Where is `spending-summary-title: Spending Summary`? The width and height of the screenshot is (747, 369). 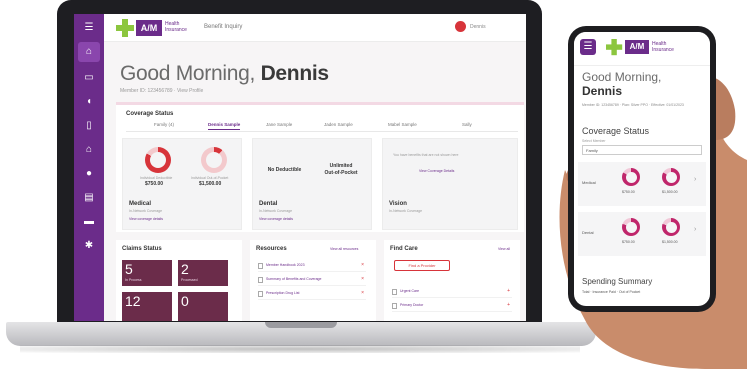
spending-summary-title: Spending Summary is located at coordinates (617, 281).